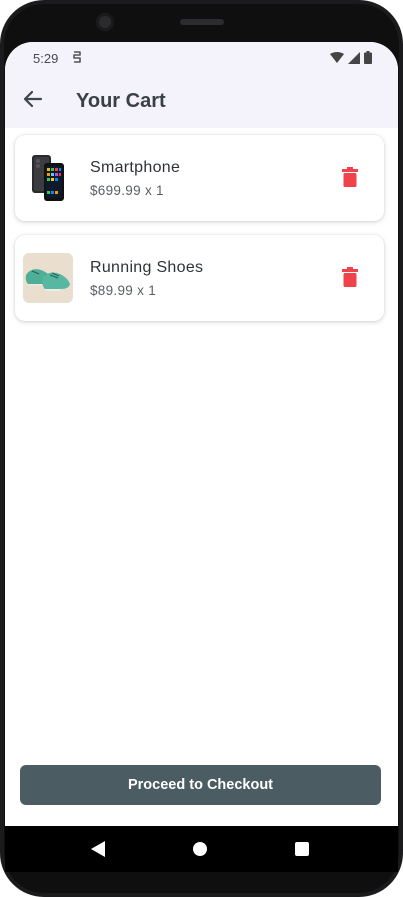 The width and height of the screenshot is (403, 897). Describe the element at coordinates (48, 178) in the screenshot. I see `smartphone-image` at that location.